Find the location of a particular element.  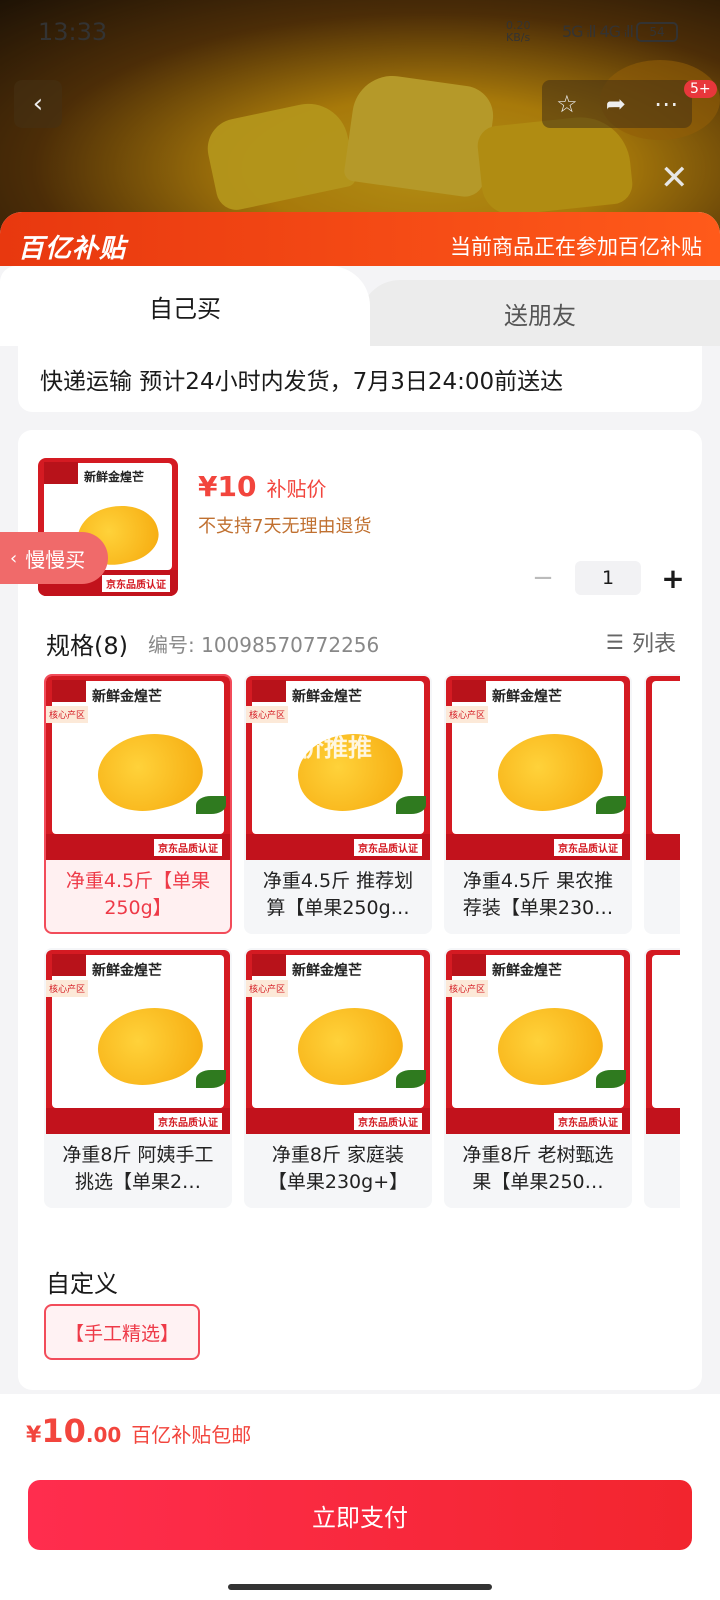

thumb-cert: 京东品质认证 is located at coordinates (136, 583).